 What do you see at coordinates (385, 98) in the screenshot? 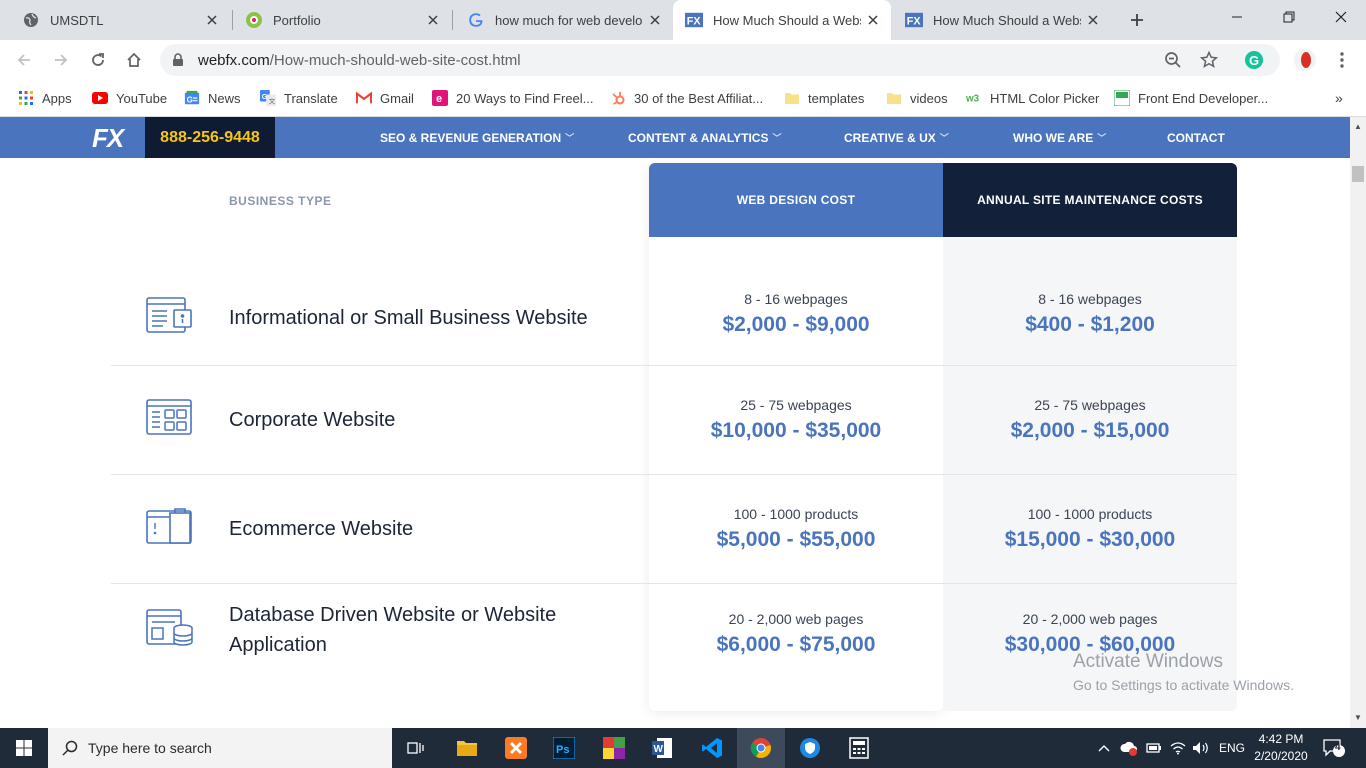
I see `bookmark-gmail: Gmail` at bounding box center [385, 98].